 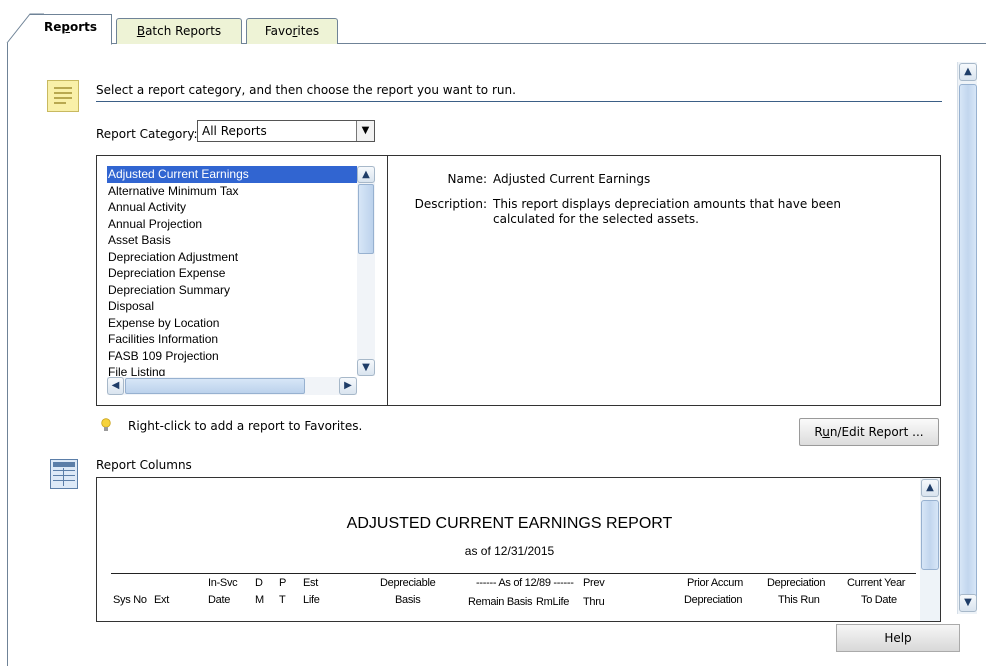 I want to click on col-insvc-1: In-Svc, so click(x=223, y=583).